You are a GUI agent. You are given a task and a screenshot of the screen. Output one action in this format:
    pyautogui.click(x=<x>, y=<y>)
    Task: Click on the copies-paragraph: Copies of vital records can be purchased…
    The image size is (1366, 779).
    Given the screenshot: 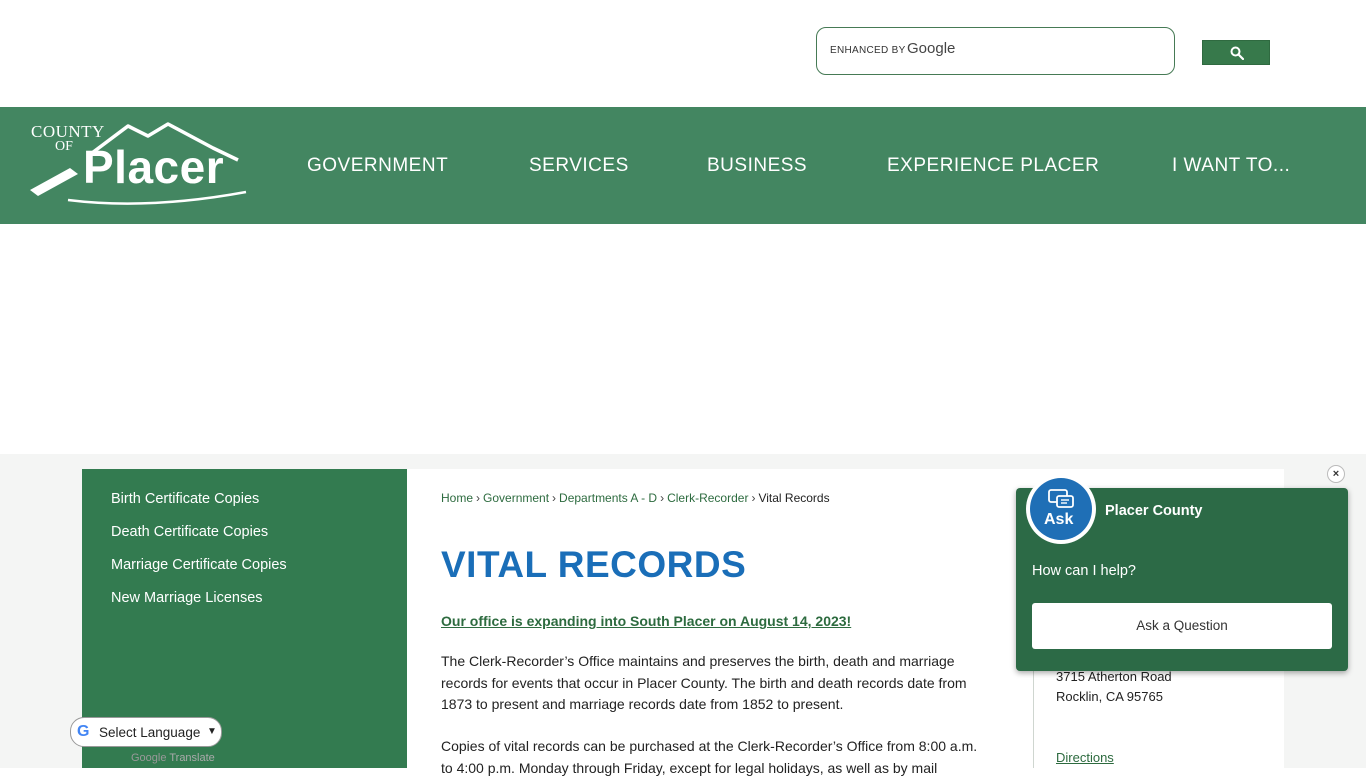 What is the action you would take?
    pyautogui.click(x=718, y=757)
    